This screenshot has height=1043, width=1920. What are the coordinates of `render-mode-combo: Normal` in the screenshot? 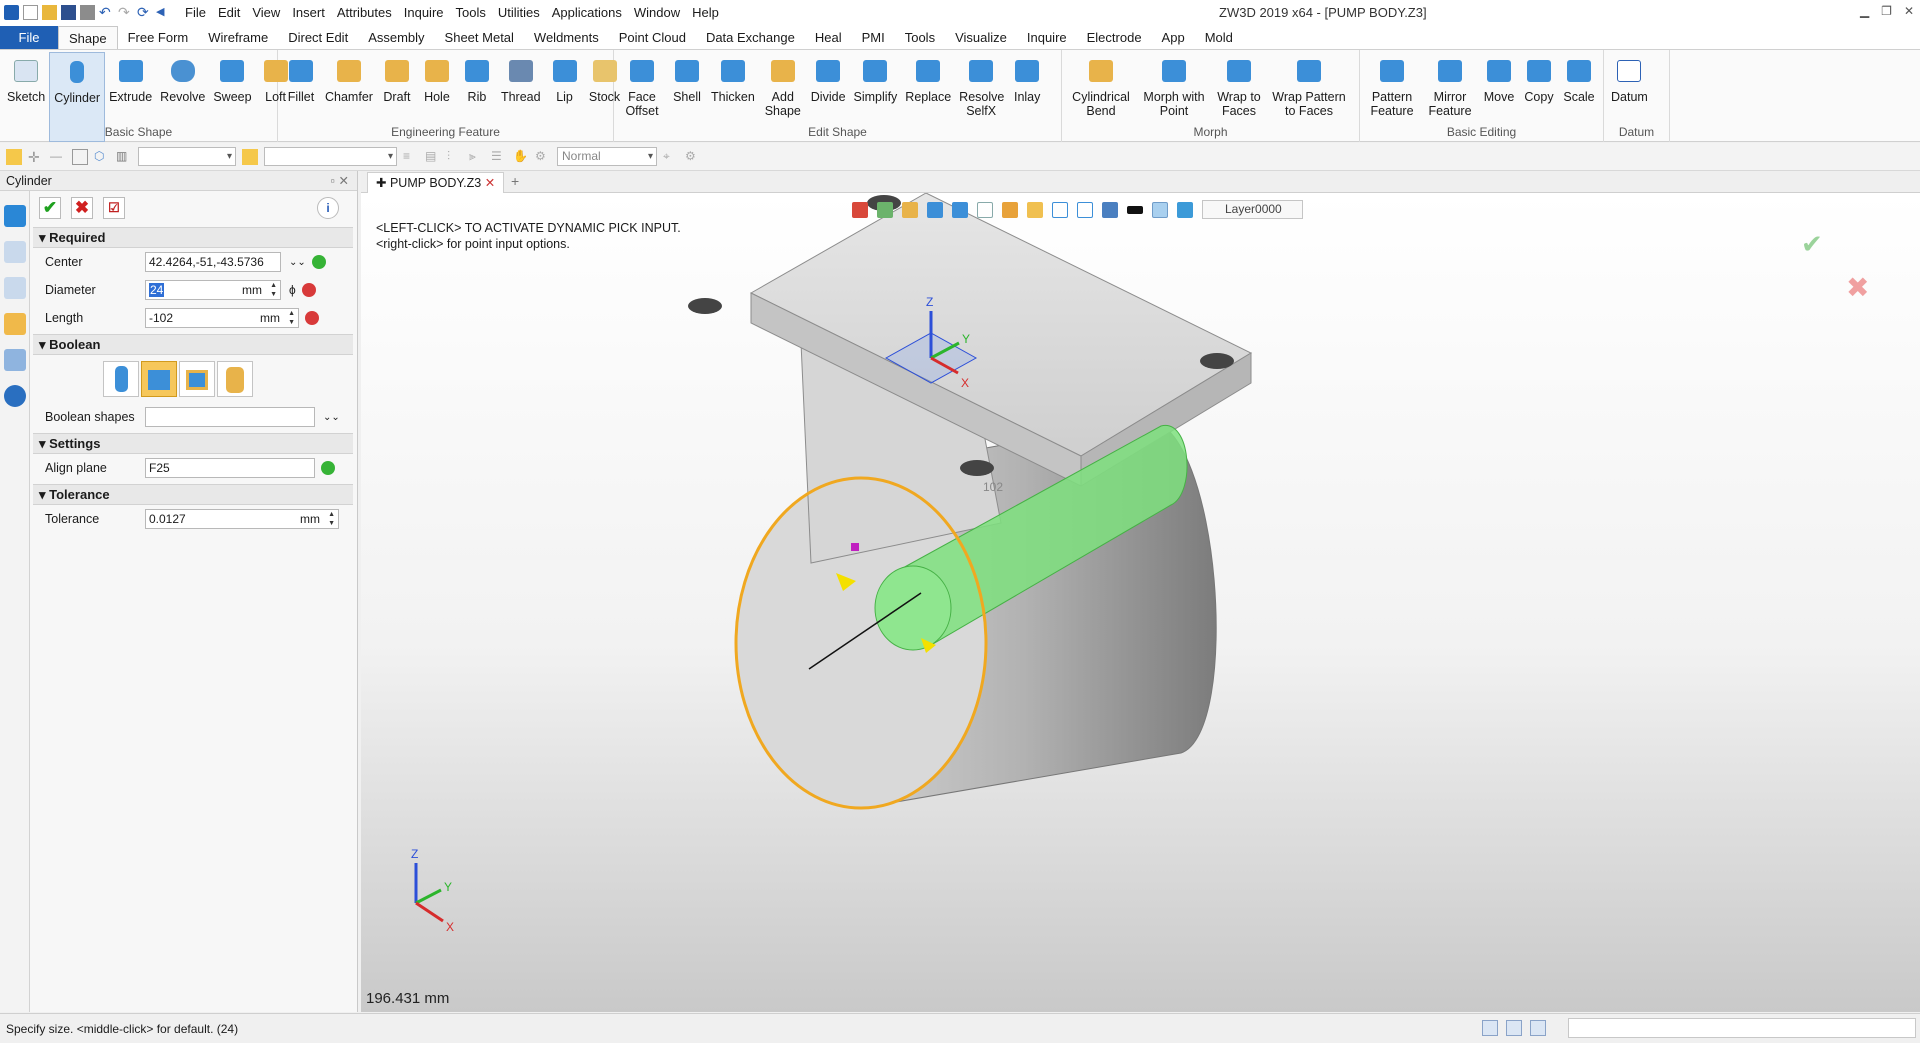 It's located at (607, 156).